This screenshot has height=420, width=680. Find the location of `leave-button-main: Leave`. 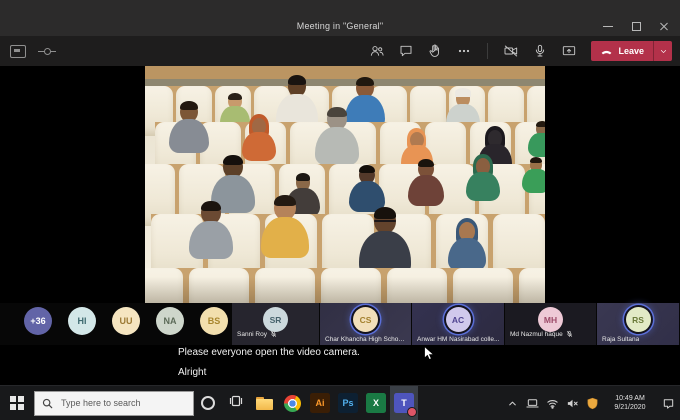

leave-button-main: Leave is located at coordinates (622, 51).